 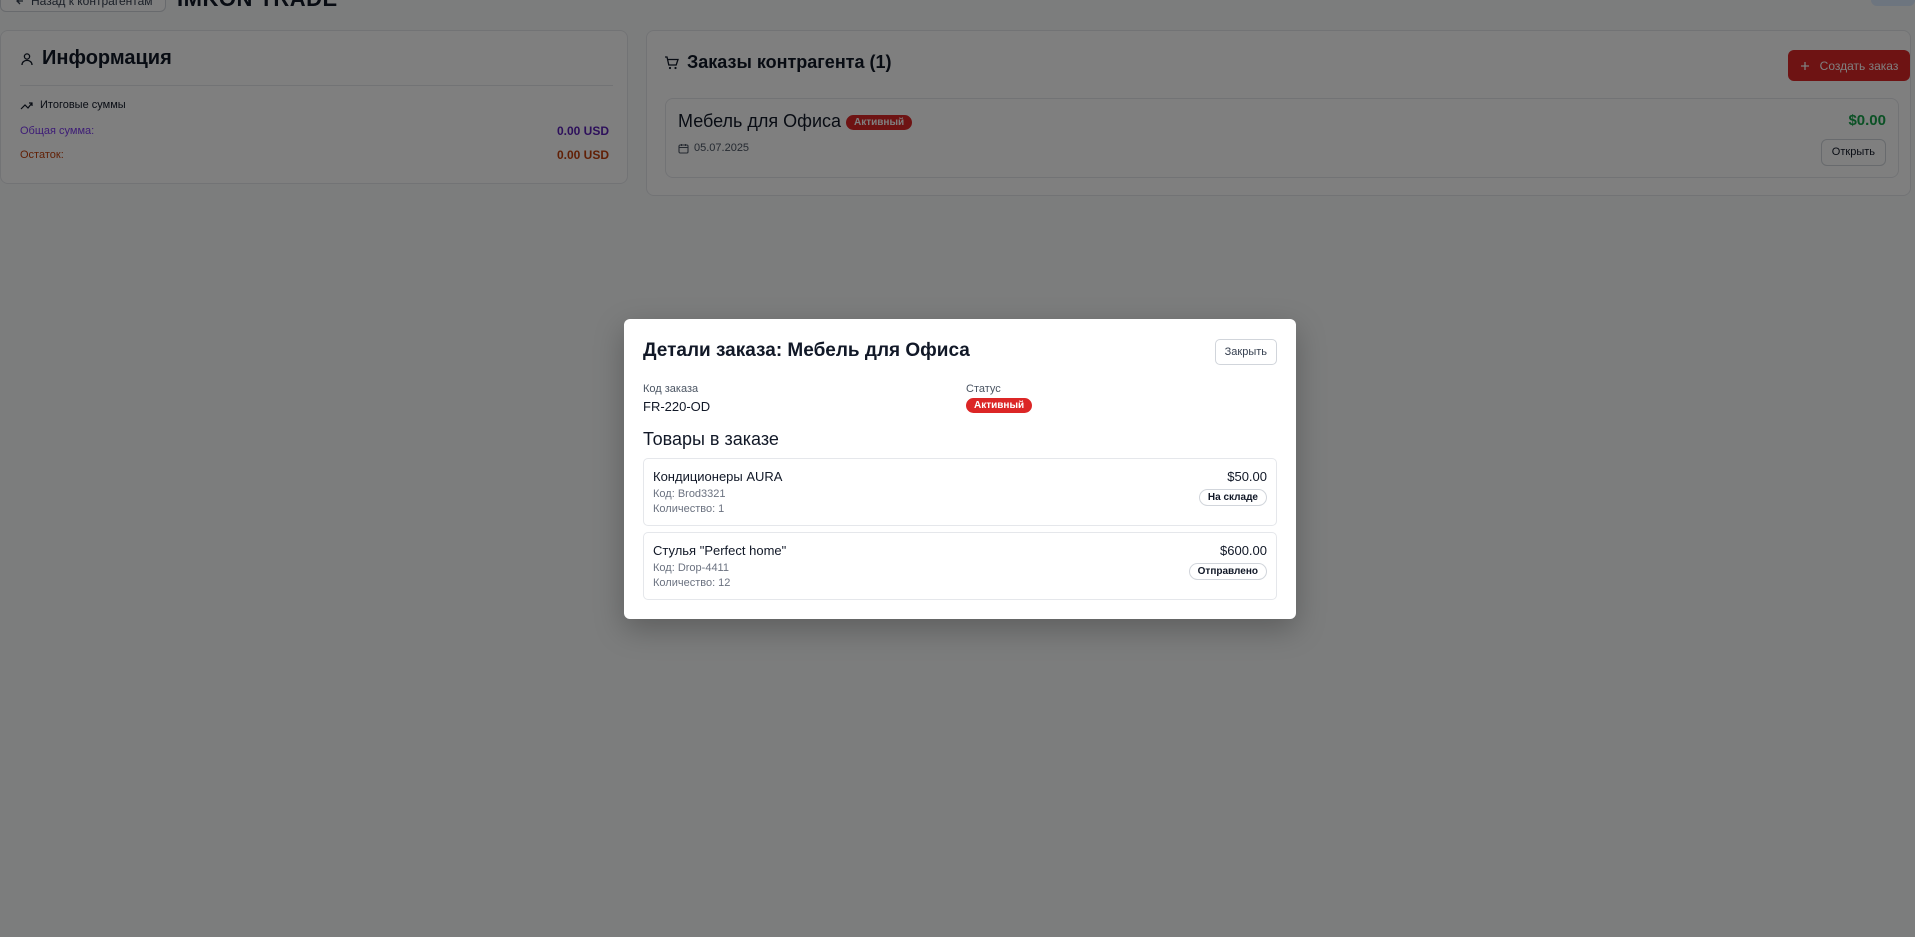 I want to click on product-code: Код: Brod3321, so click(x=689, y=494).